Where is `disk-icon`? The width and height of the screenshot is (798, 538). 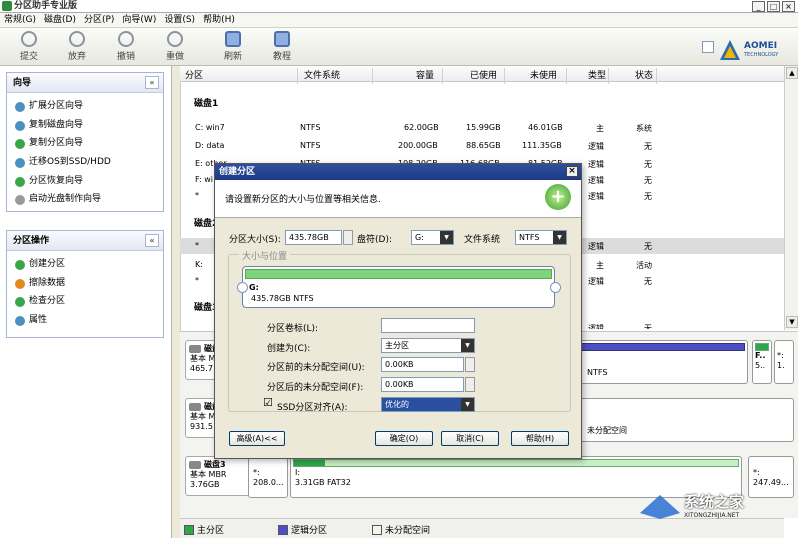 disk-icon is located at coordinates (195, 465).